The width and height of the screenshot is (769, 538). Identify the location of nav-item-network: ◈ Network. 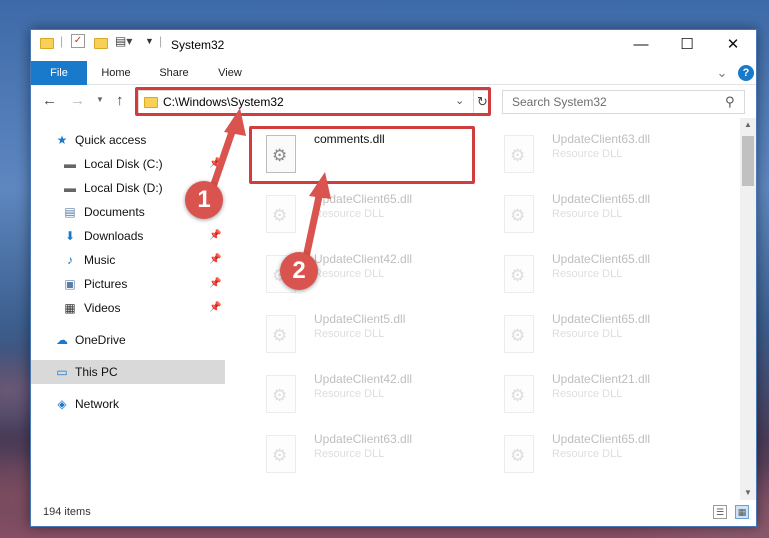
(128, 404).